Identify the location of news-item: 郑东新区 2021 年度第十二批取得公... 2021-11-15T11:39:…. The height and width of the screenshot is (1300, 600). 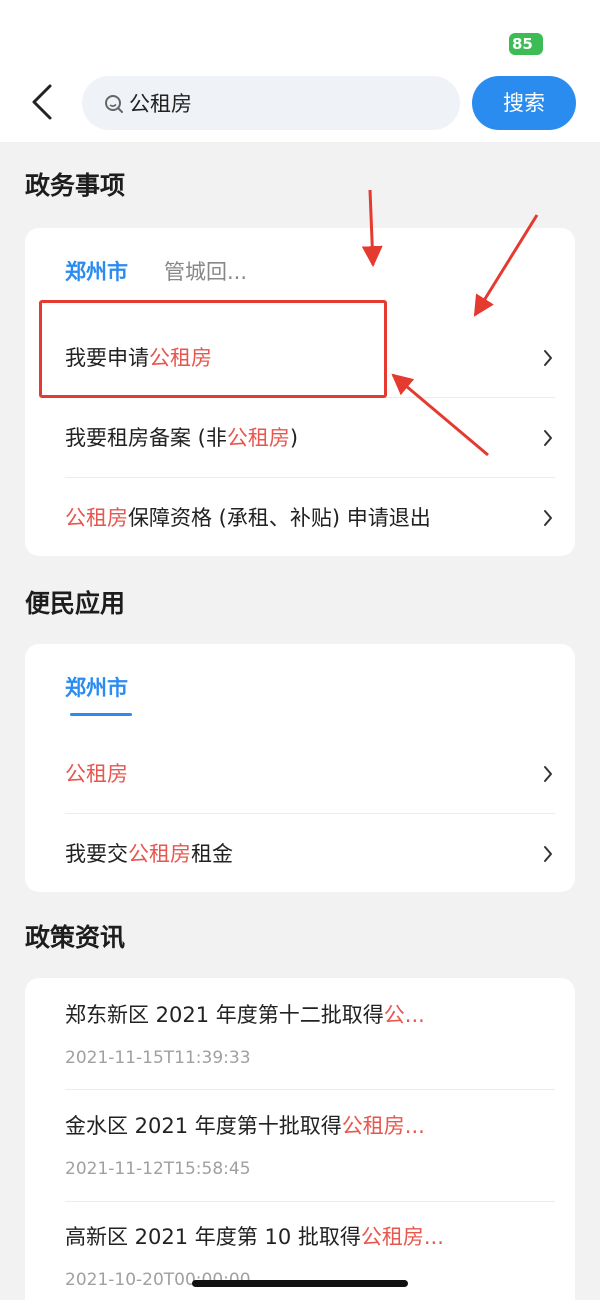
(310, 1033).